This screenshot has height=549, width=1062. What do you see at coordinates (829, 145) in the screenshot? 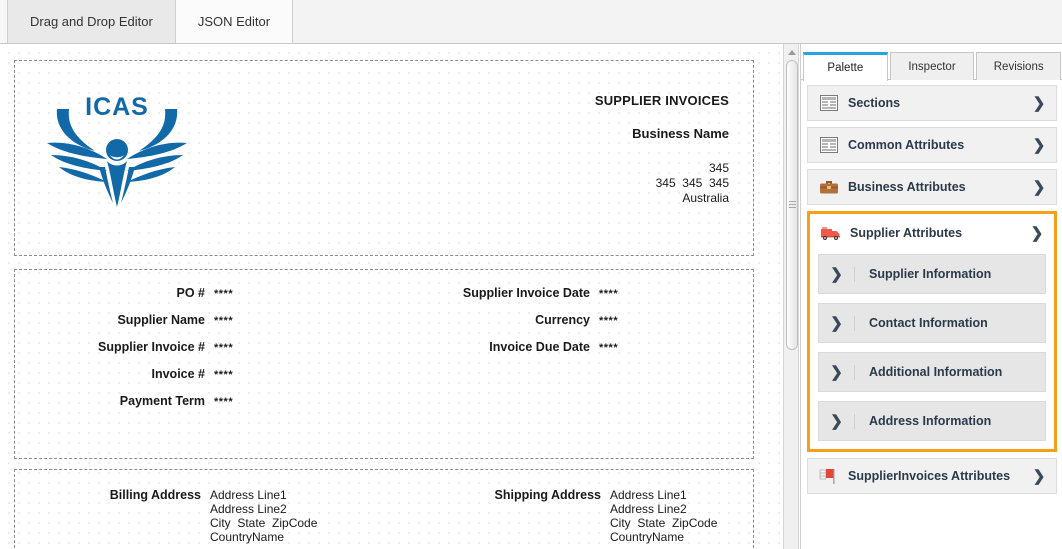
I see `document-grid-icon` at bounding box center [829, 145].